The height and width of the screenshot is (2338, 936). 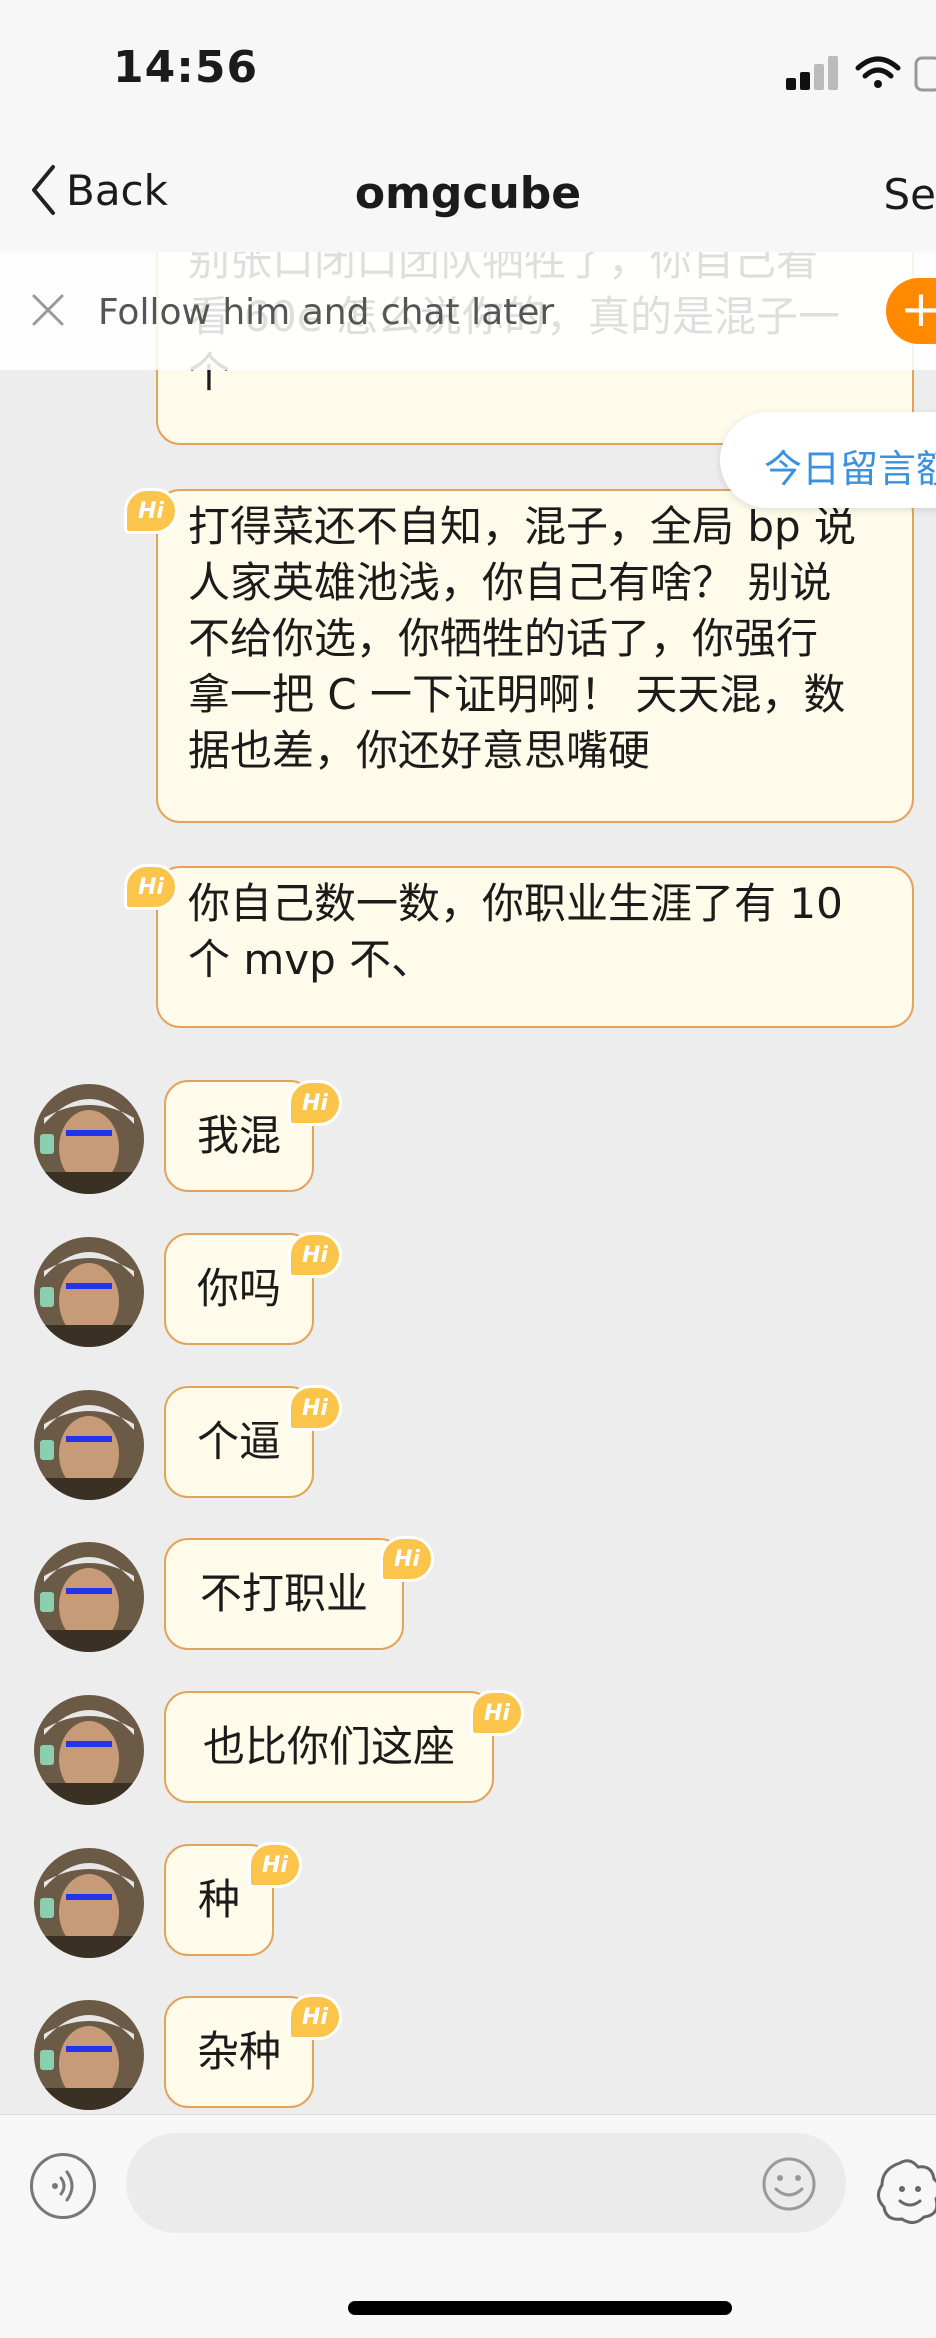 What do you see at coordinates (326, 312) in the screenshot?
I see `follow-text: Follow him and chat later` at bounding box center [326, 312].